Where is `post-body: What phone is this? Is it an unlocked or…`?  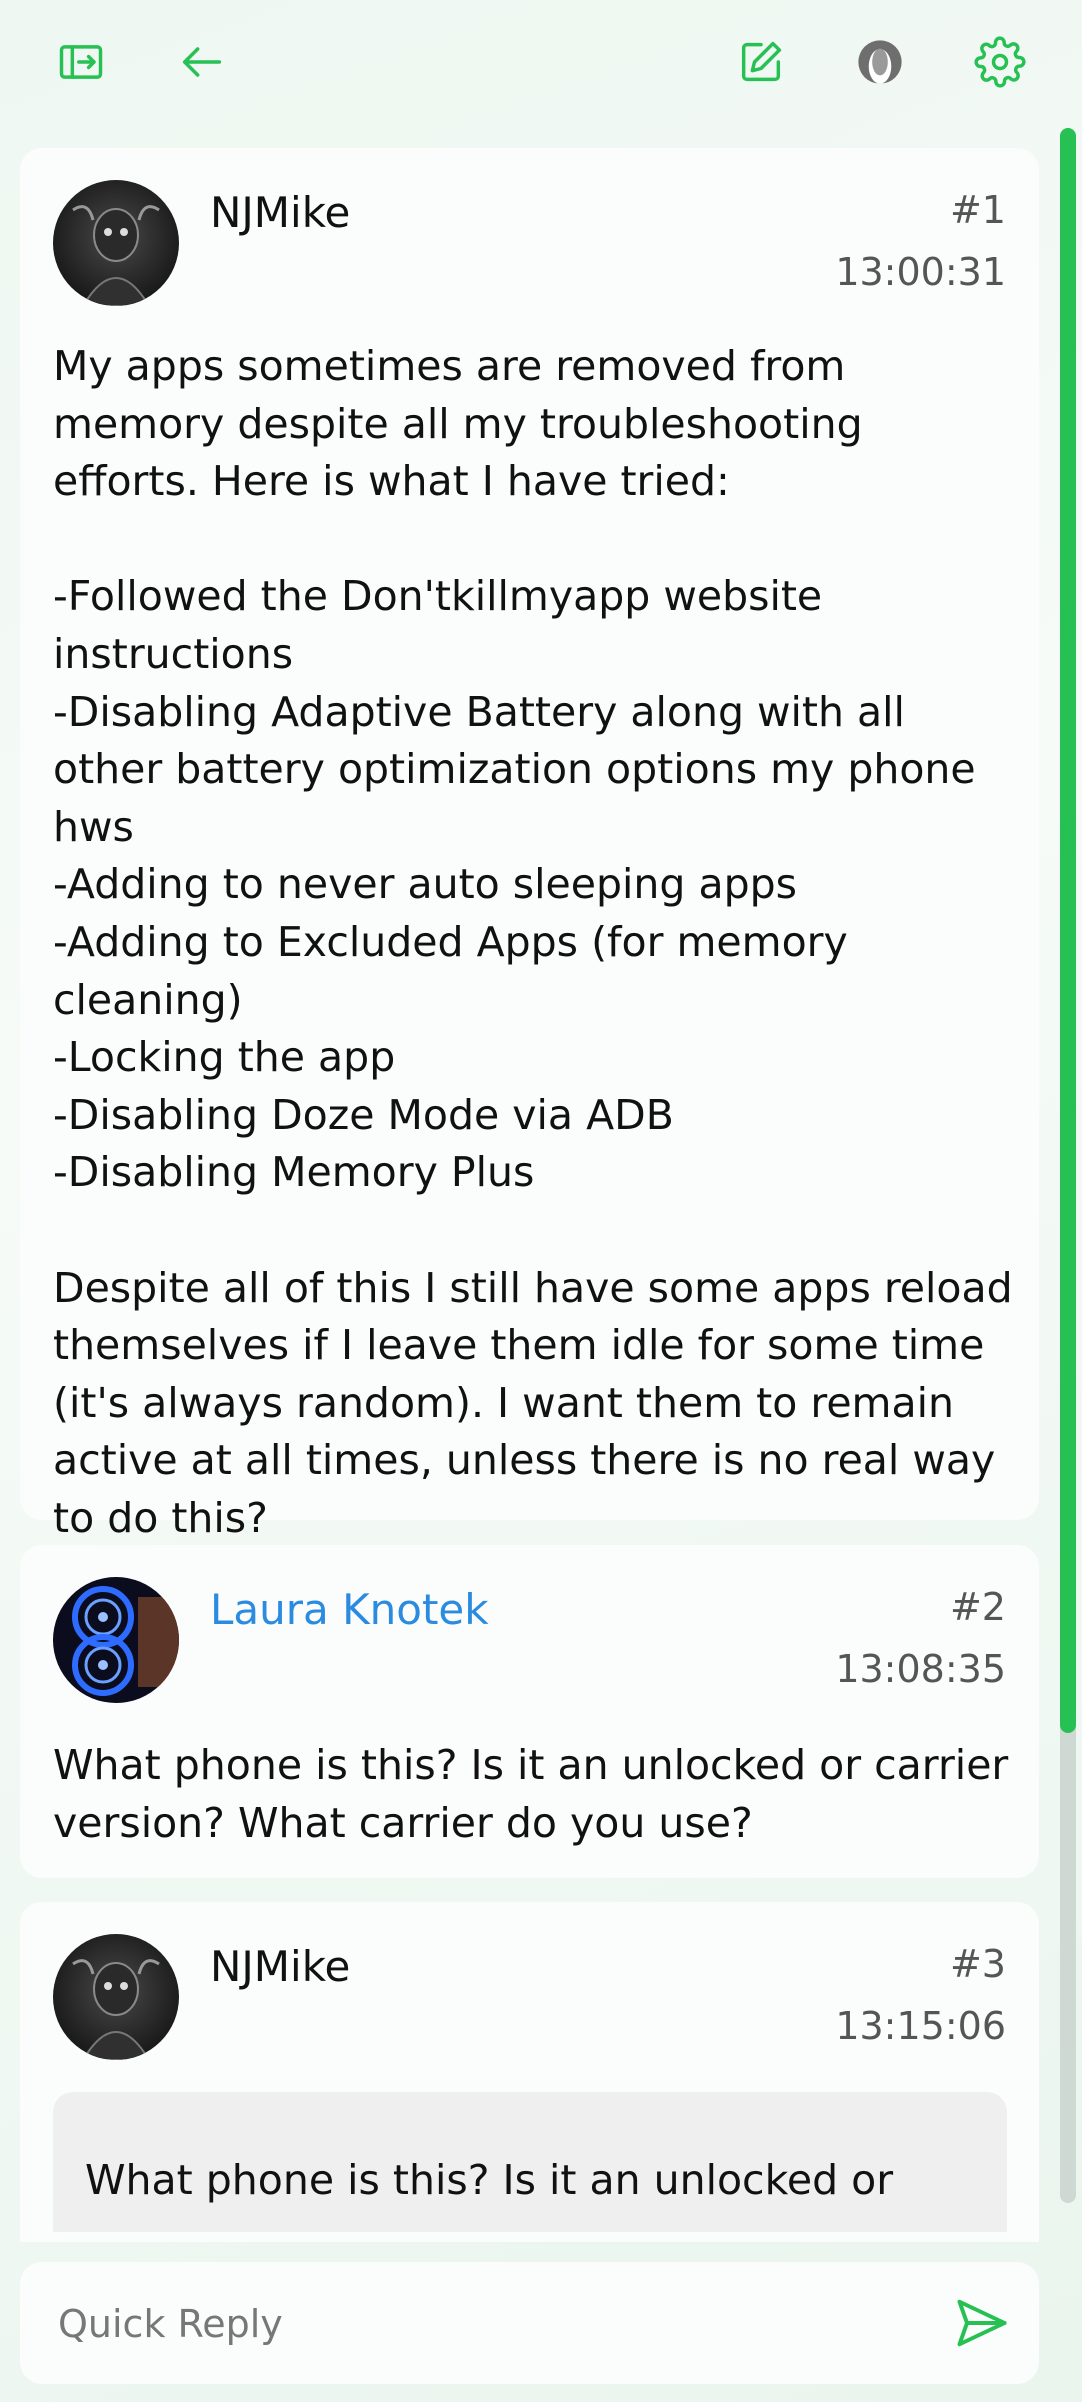 post-body: What phone is this? Is it an unlocked or… is located at coordinates (537, 1794).